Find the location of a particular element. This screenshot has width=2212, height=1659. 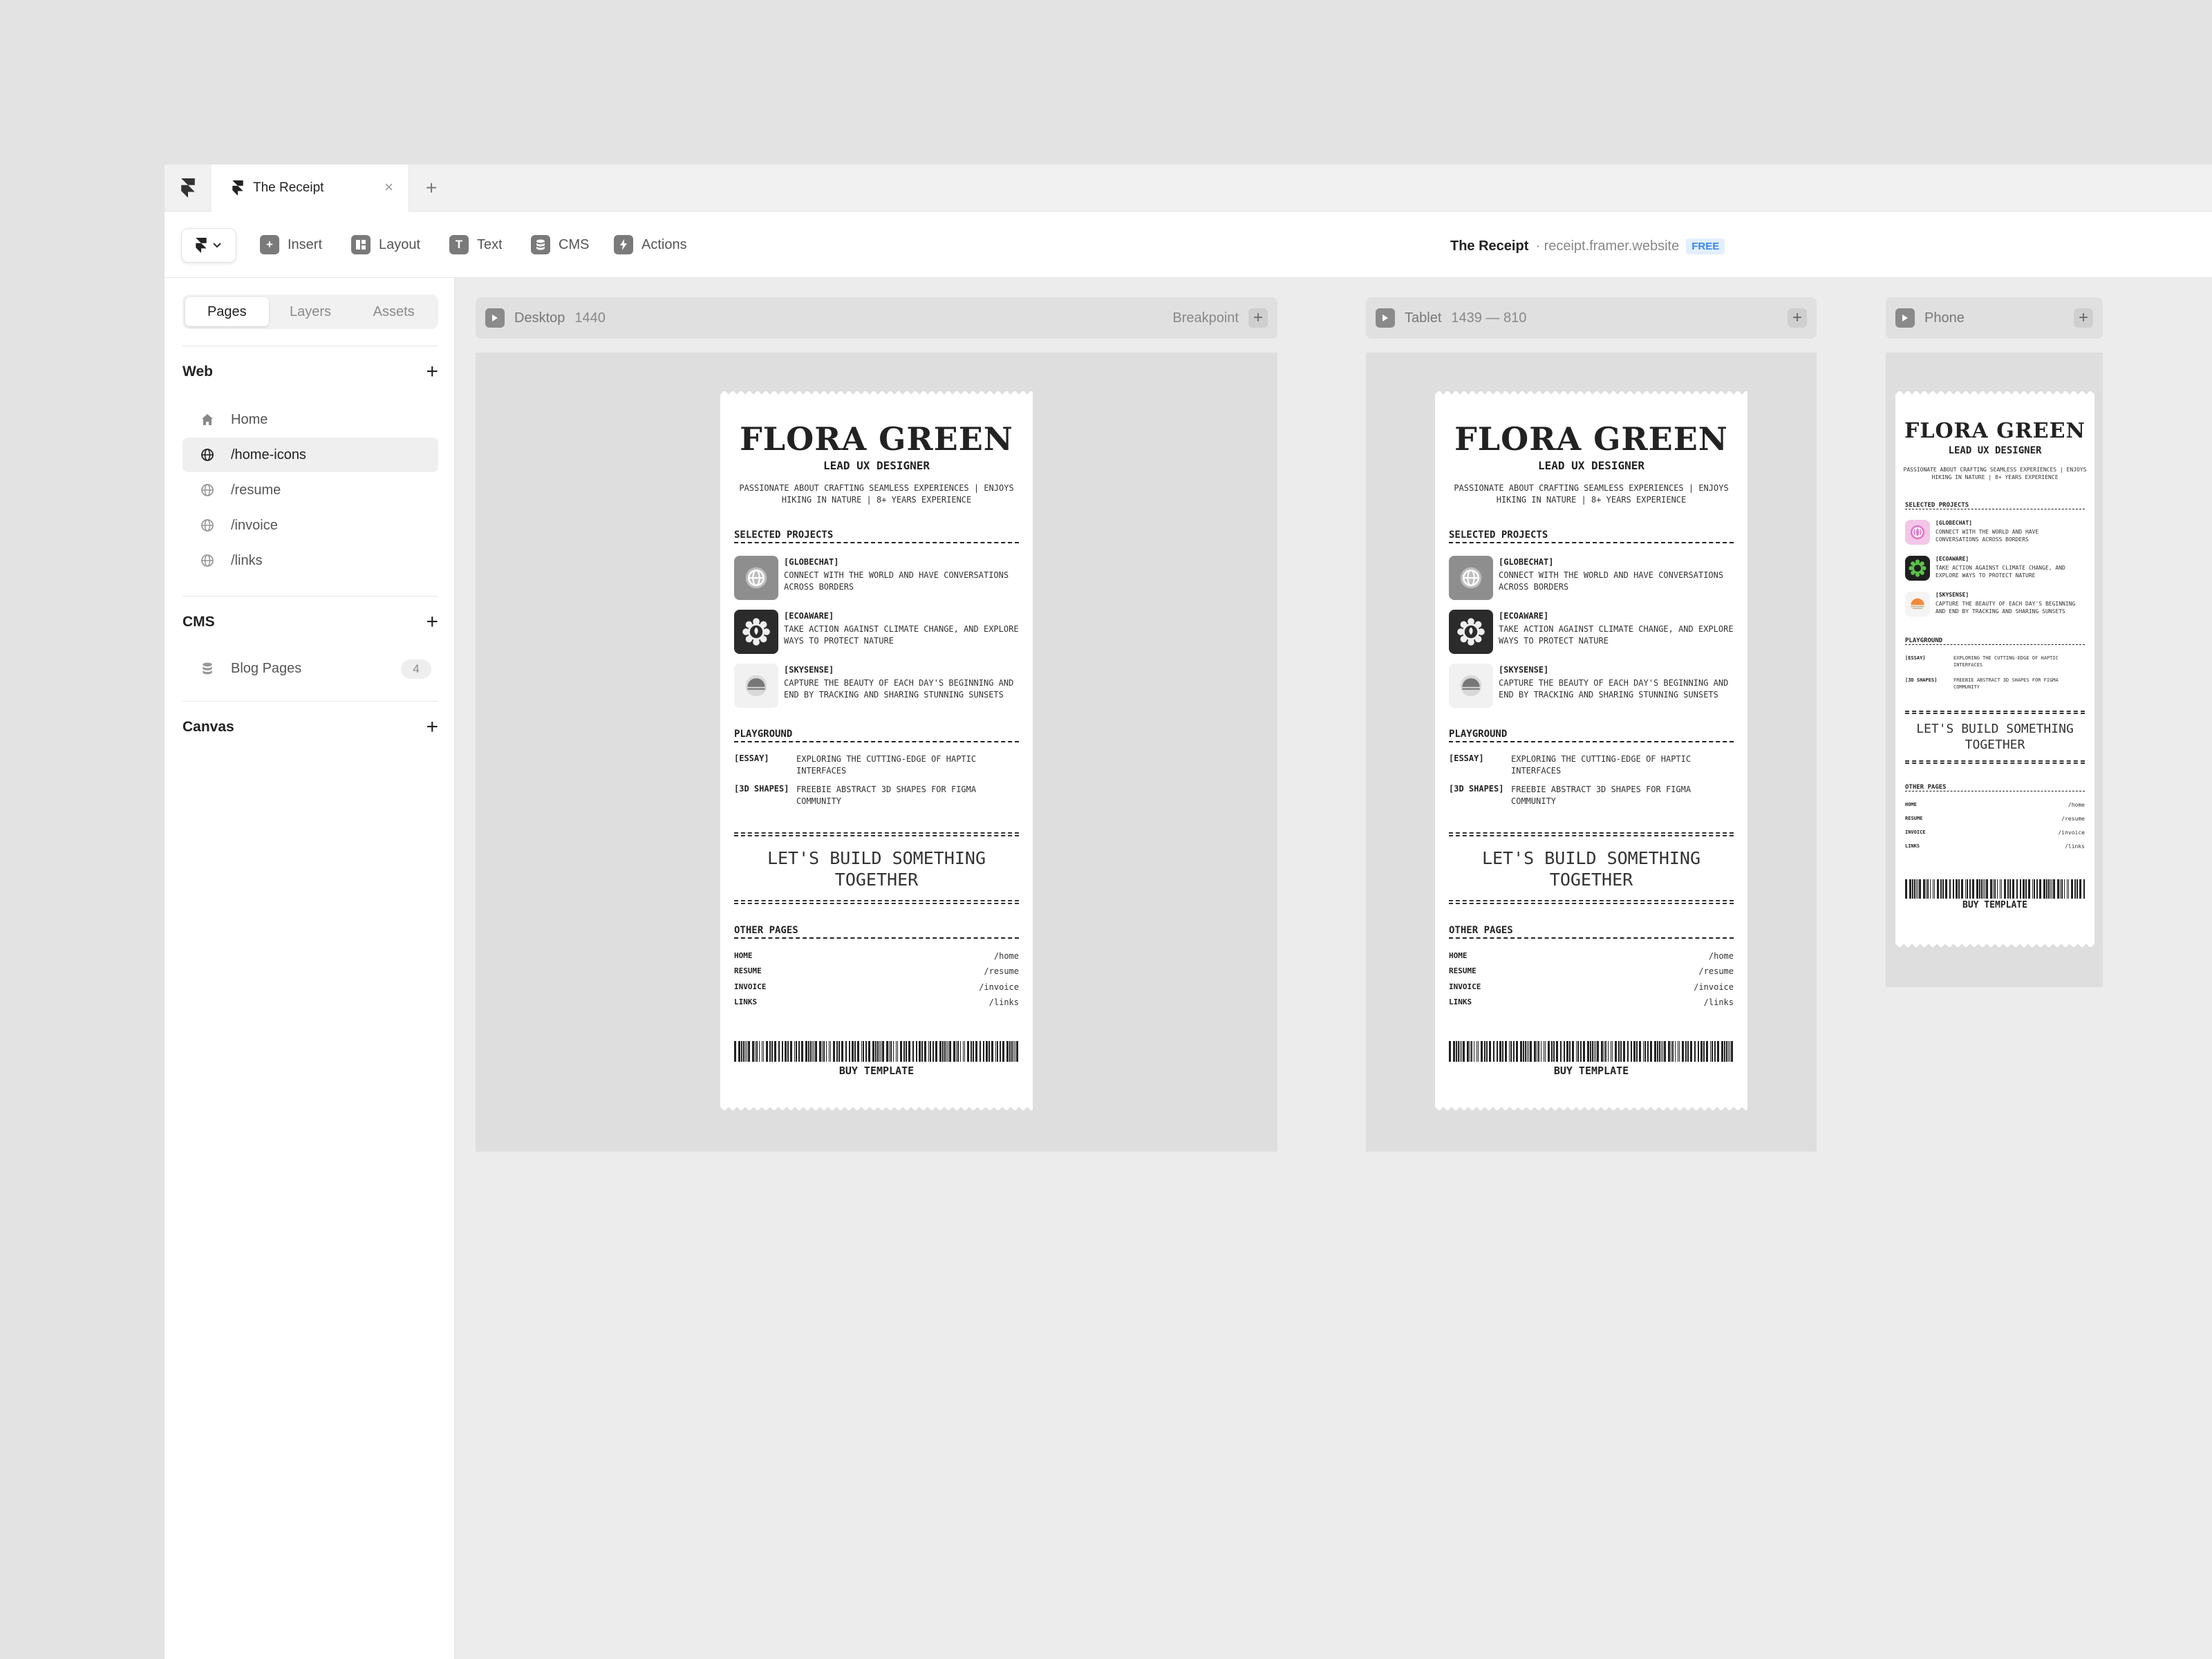

tablet-frame-header: Tablet 1439 — 810 + is located at coordinates (1591, 318).